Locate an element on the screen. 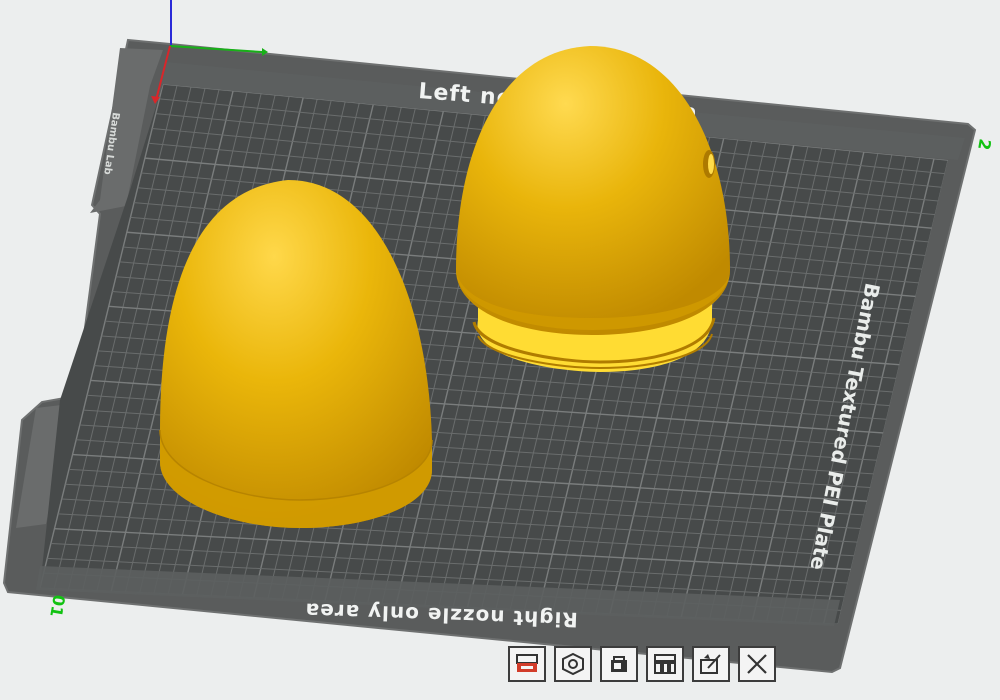  lock-icon is located at coordinates (619, 664).